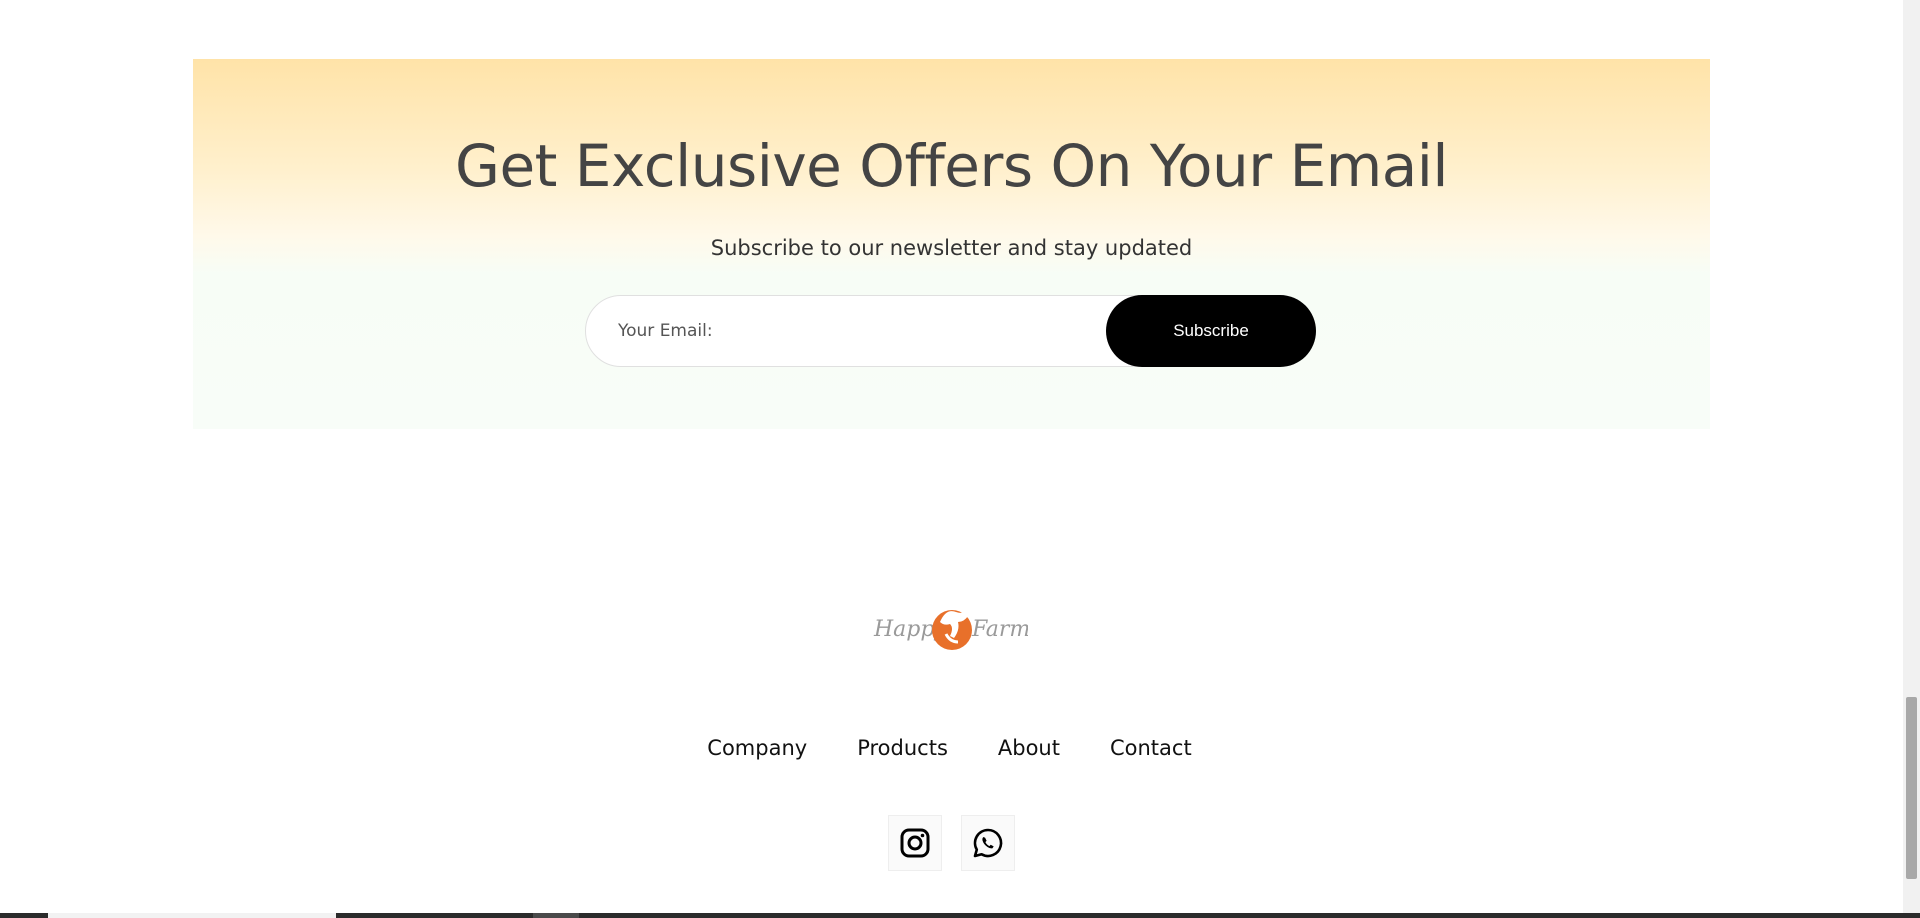  What do you see at coordinates (1211, 331) in the screenshot?
I see `subscribe-button: Subscribe` at bounding box center [1211, 331].